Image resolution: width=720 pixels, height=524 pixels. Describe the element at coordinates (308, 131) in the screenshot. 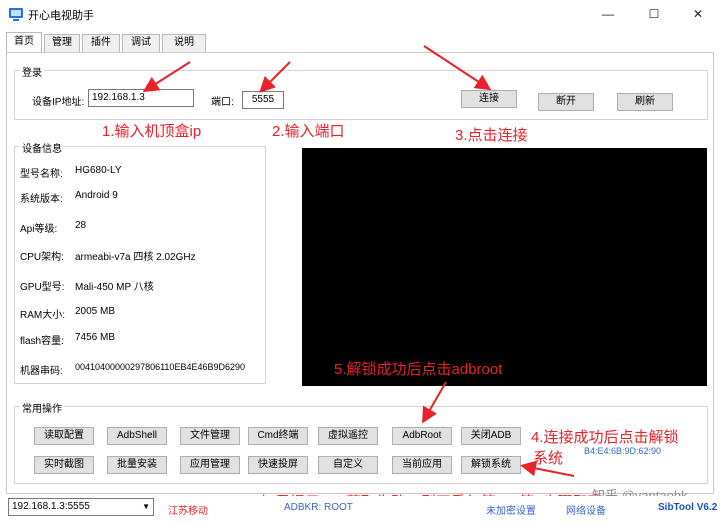

I see `annotation-step2: 2.输入端口` at that location.